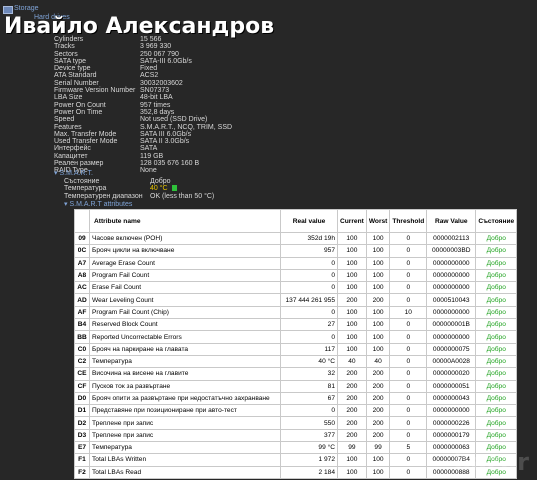 This screenshot has width=537, height=480. What do you see at coordinates (82, 275) in the screenshot?
I see `attr-id: A8` at bounding box center [82, 275].